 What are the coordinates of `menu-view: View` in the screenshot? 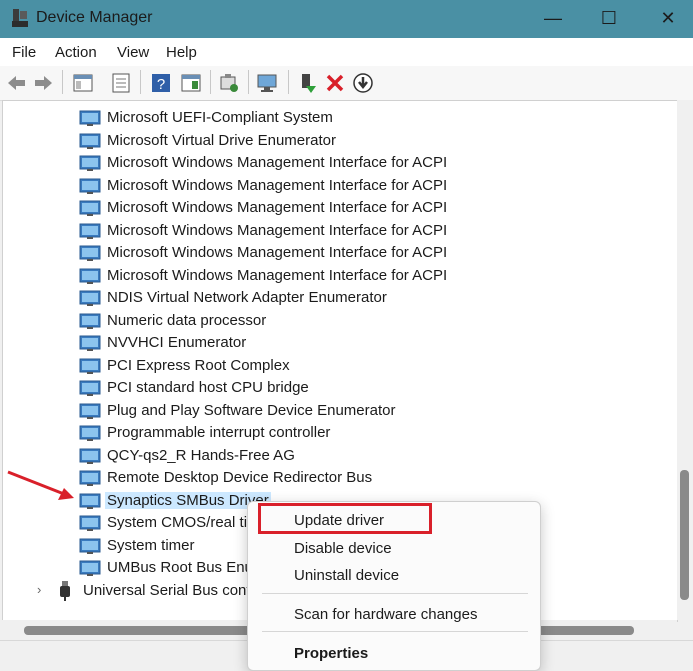 It's located at (133, 52).